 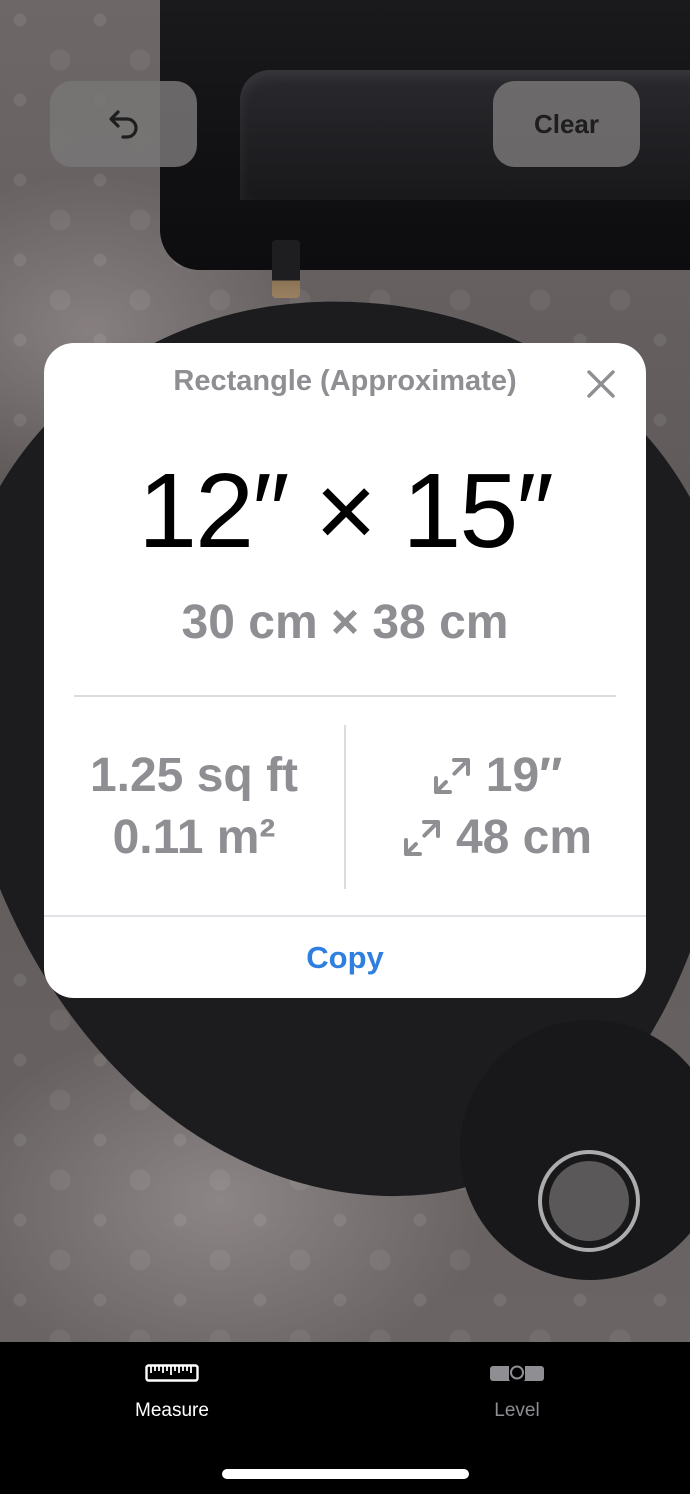 I want to click on diagonal-section: 19″ 48 cm, so click(x=496, y=807).